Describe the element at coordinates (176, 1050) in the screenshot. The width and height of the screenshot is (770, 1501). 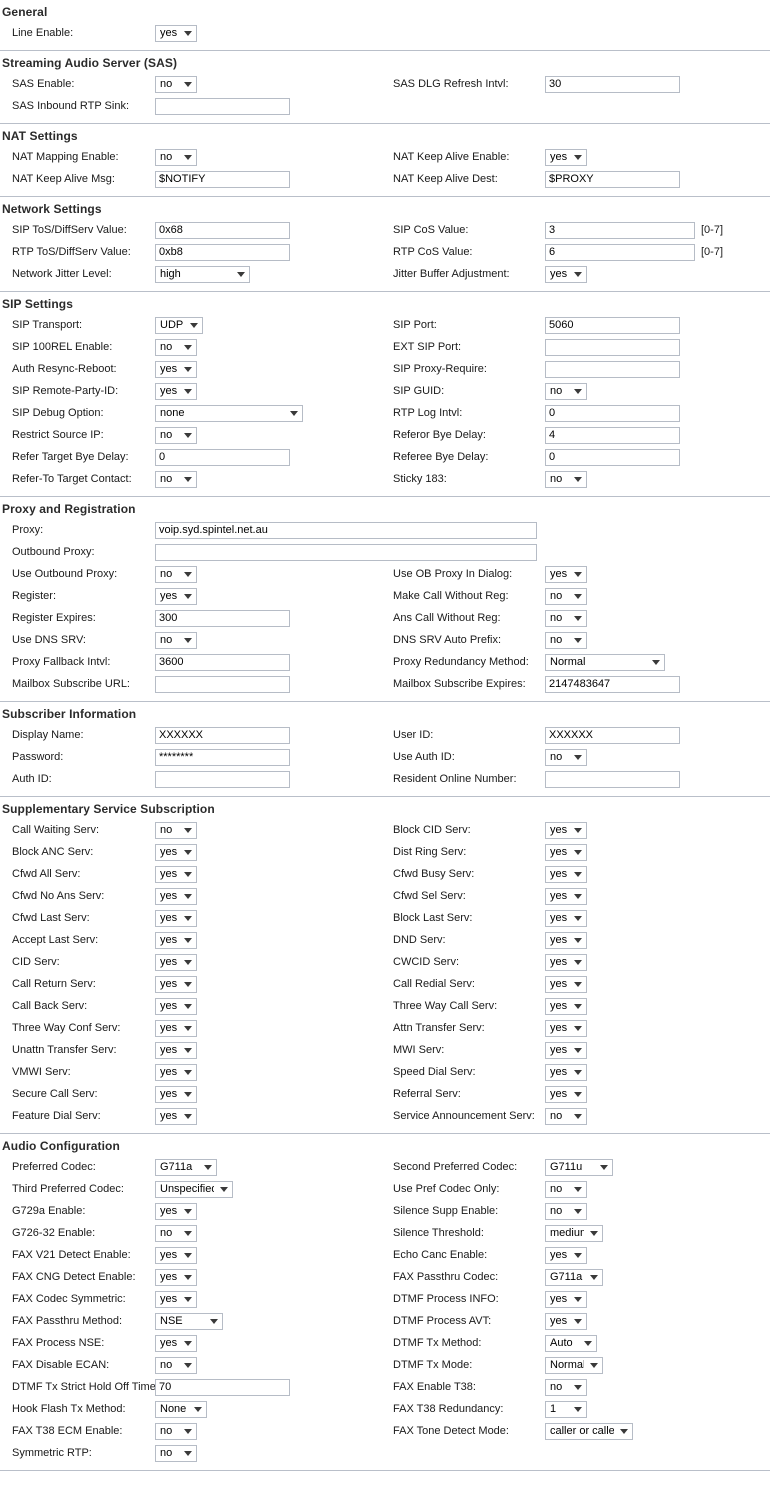
I see `select-unattn-transfer-serv: yes` at that location.